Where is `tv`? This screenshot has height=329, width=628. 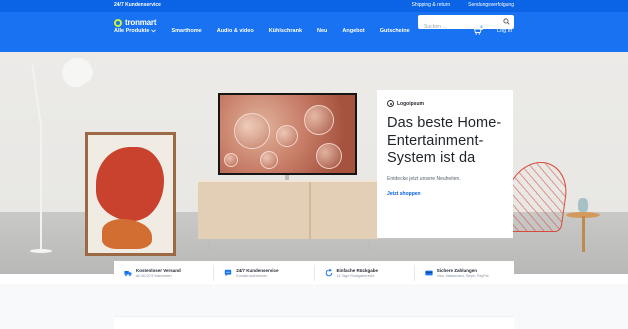
tv is located at coordinates (287, 134).